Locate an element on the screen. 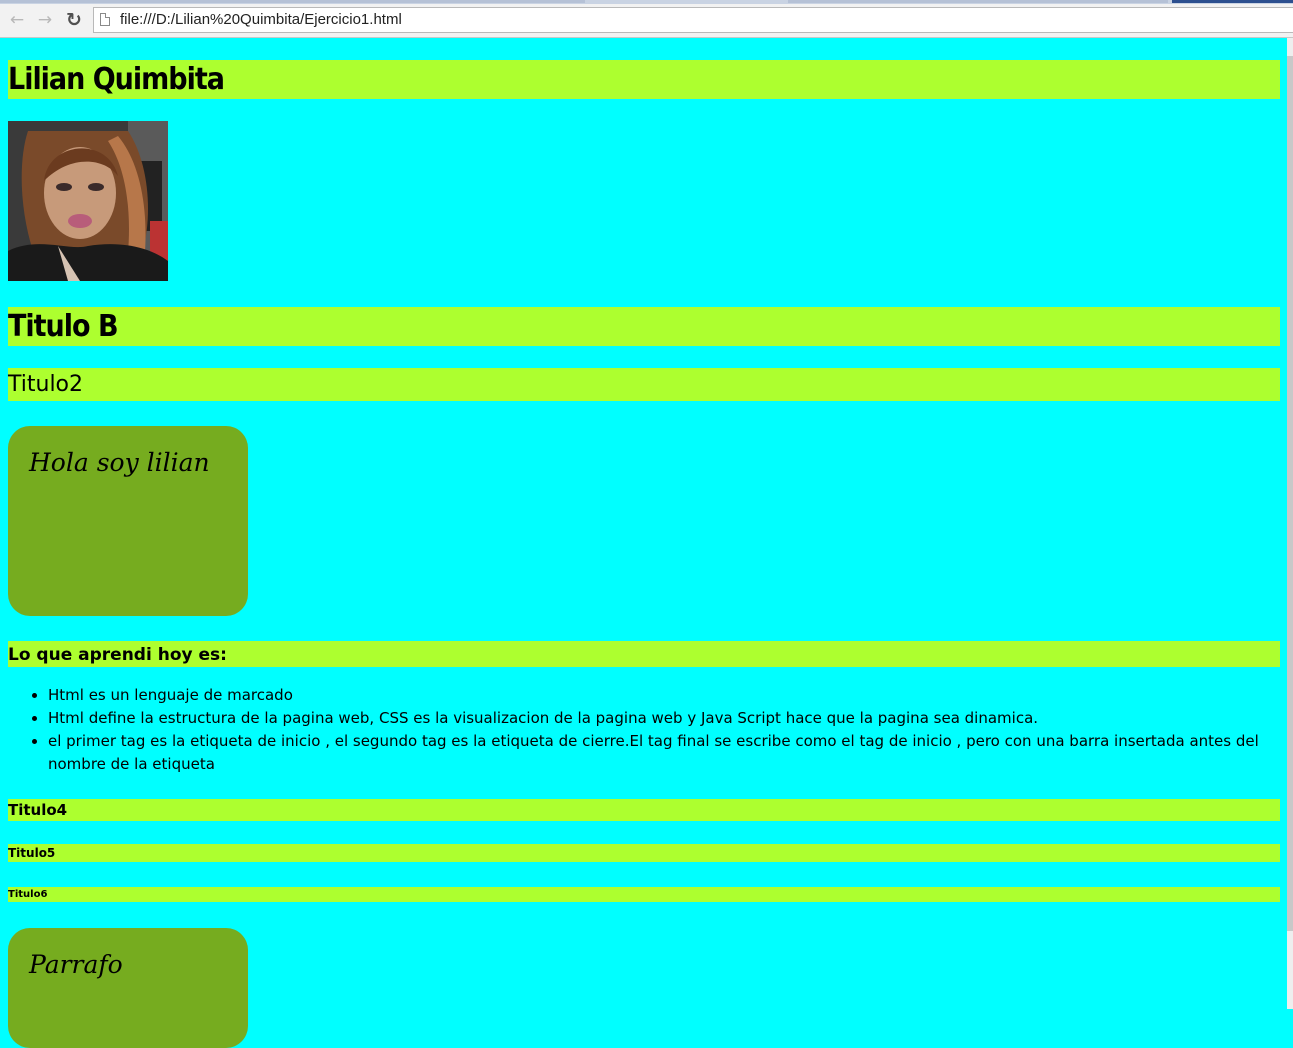 This screenshot has height=1048, width=1293. reload-icon: ↻ is located at coordinates (74, 20).